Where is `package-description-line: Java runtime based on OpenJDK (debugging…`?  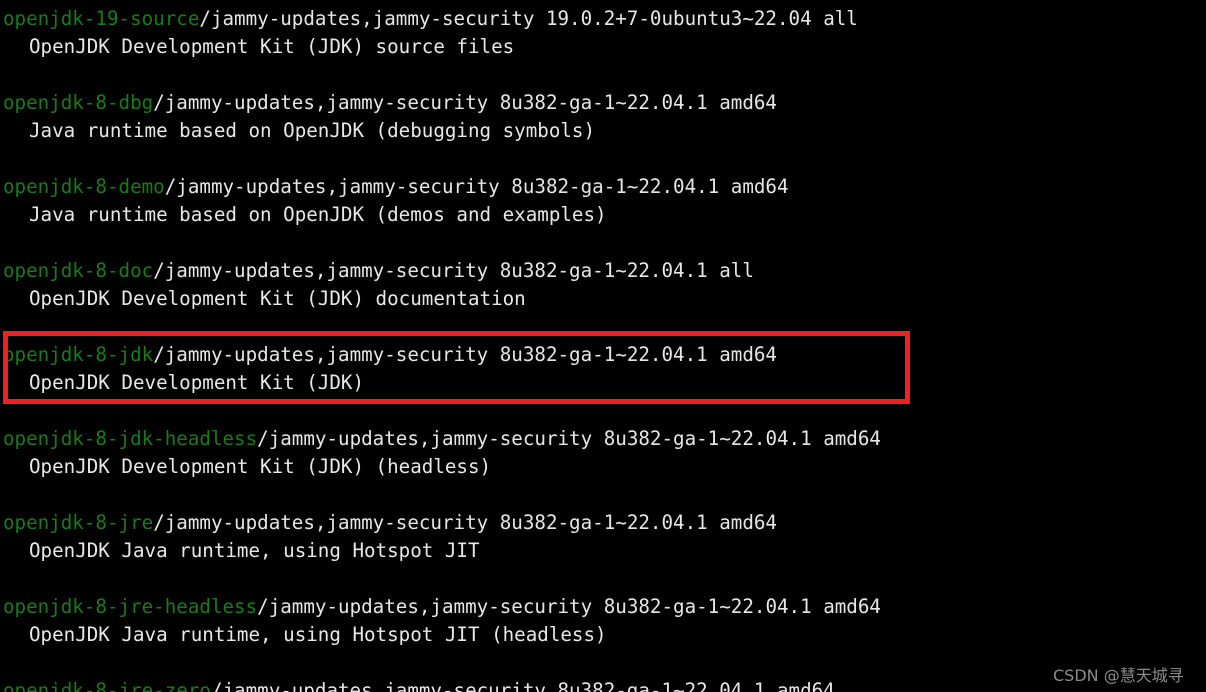
package-description-line: Java runtime based on OpenJDK (debugging… is located at coordinates (312, 130).